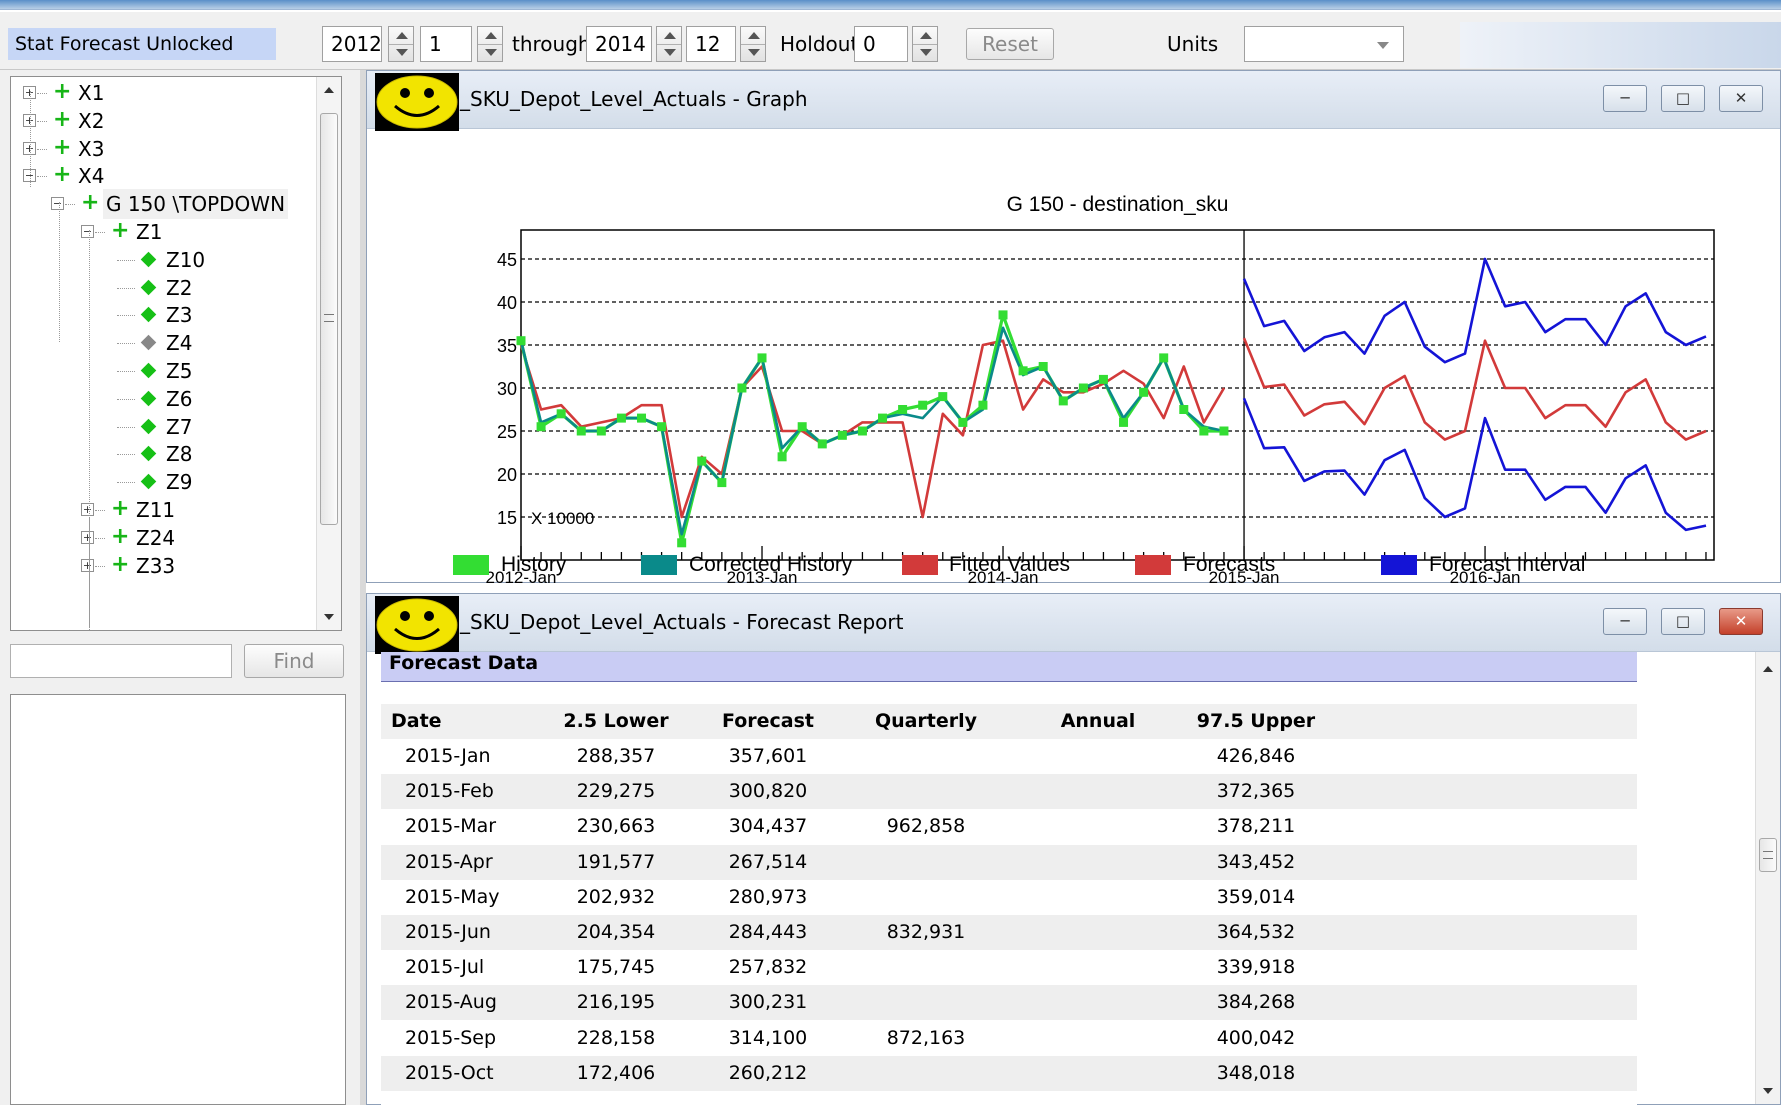 This screenshot has width=1781, height=1106. What do you see at coordinates (1009, 827) in the screenshot?
I see `table-row: 2015-Mar 230,663 304,437 962,858 378,211` at bounding box center [1009, 827].